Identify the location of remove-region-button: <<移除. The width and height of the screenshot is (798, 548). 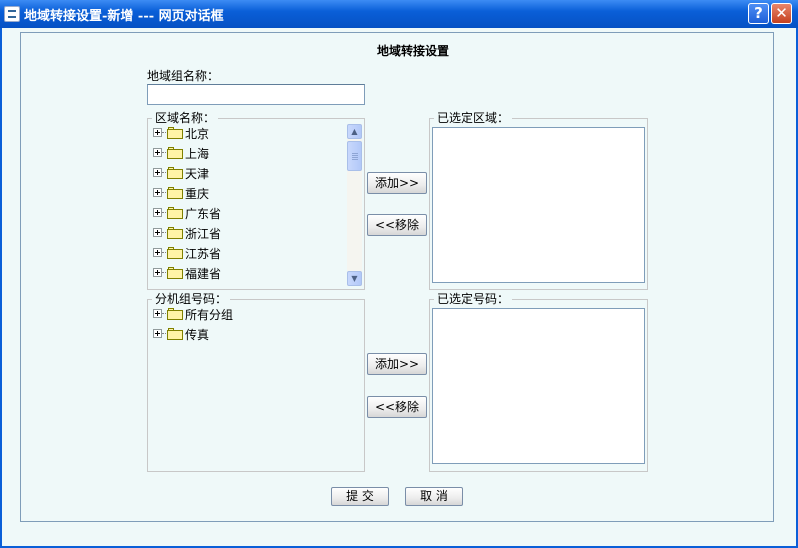
(397, 225).